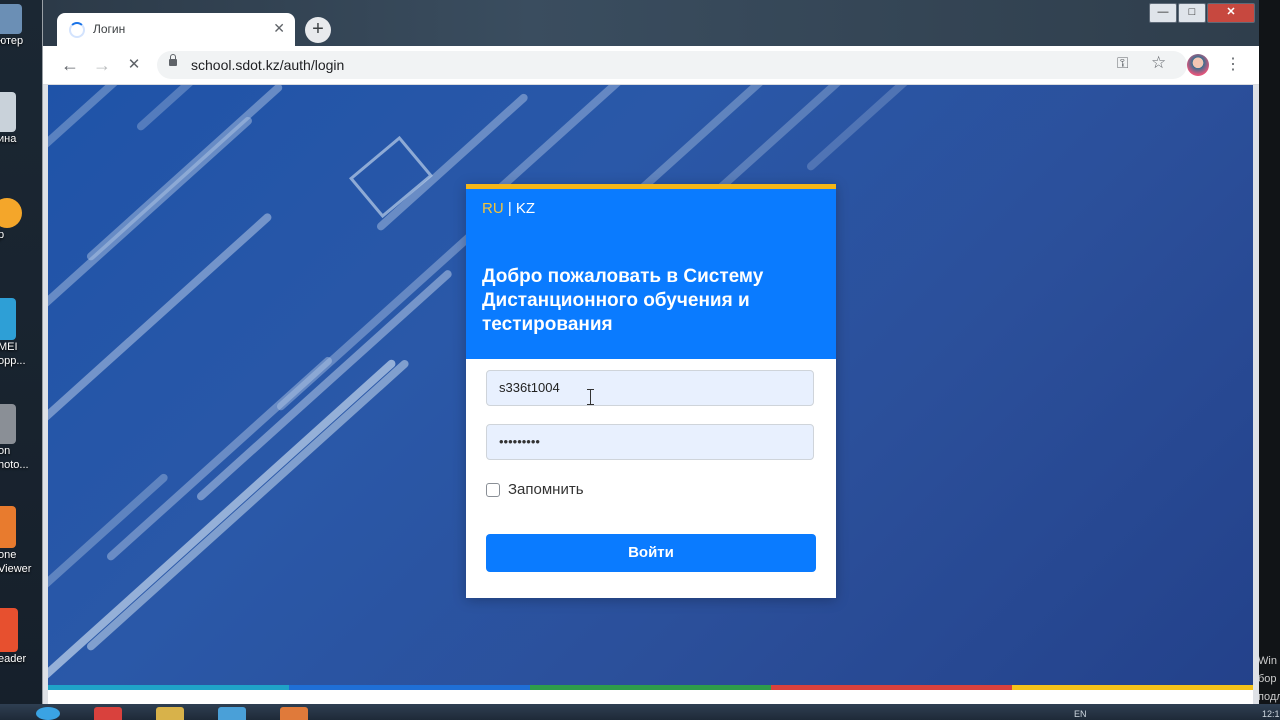 The height and width of the screenshot is (720, 1280). I want to click on activation-watermark: бор, so click(1267, 679).